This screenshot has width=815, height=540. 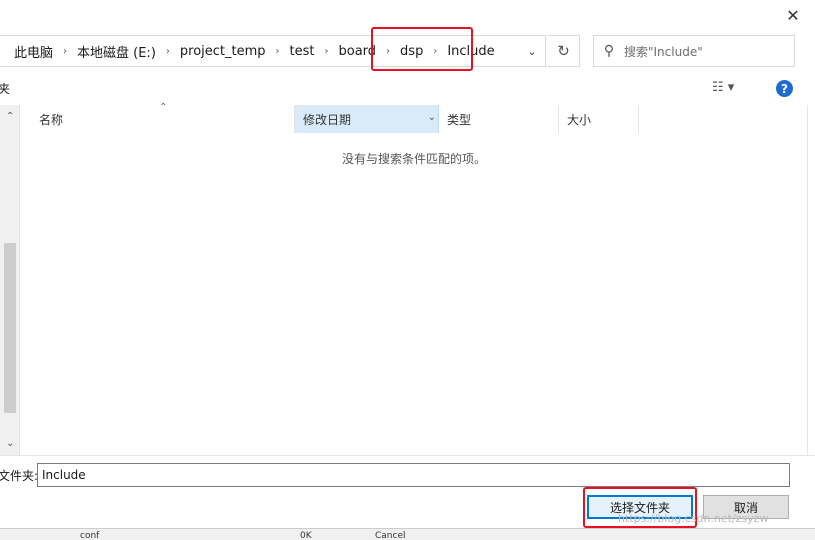 I want to click on folder-name-field: Include, so click(x=413, y=475).